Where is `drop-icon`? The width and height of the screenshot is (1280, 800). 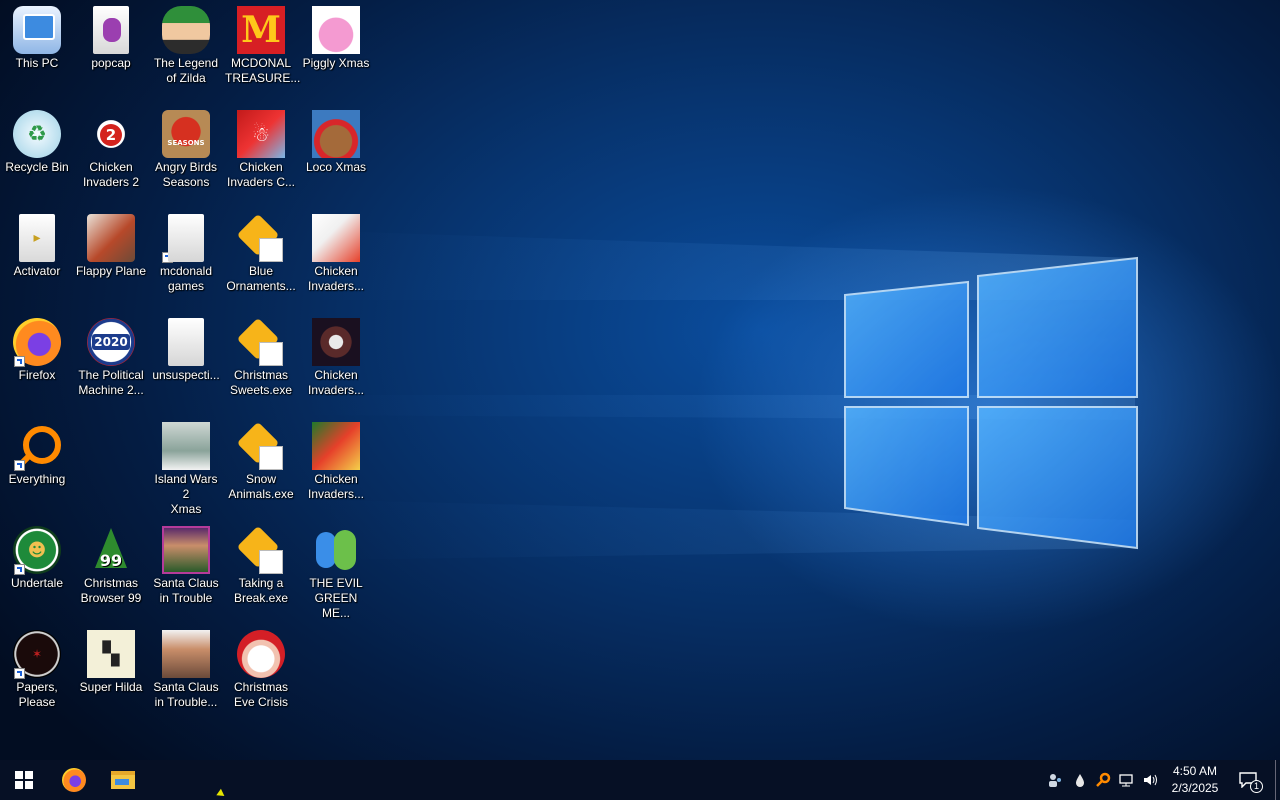
drop-icon is located at coordinates (1080, 780).